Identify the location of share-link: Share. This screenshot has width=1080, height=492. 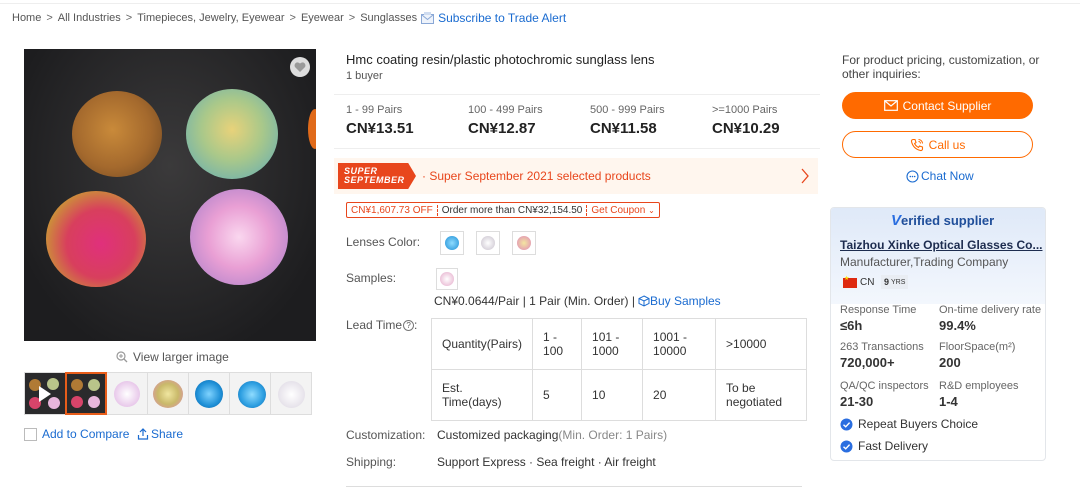
(160, 434).